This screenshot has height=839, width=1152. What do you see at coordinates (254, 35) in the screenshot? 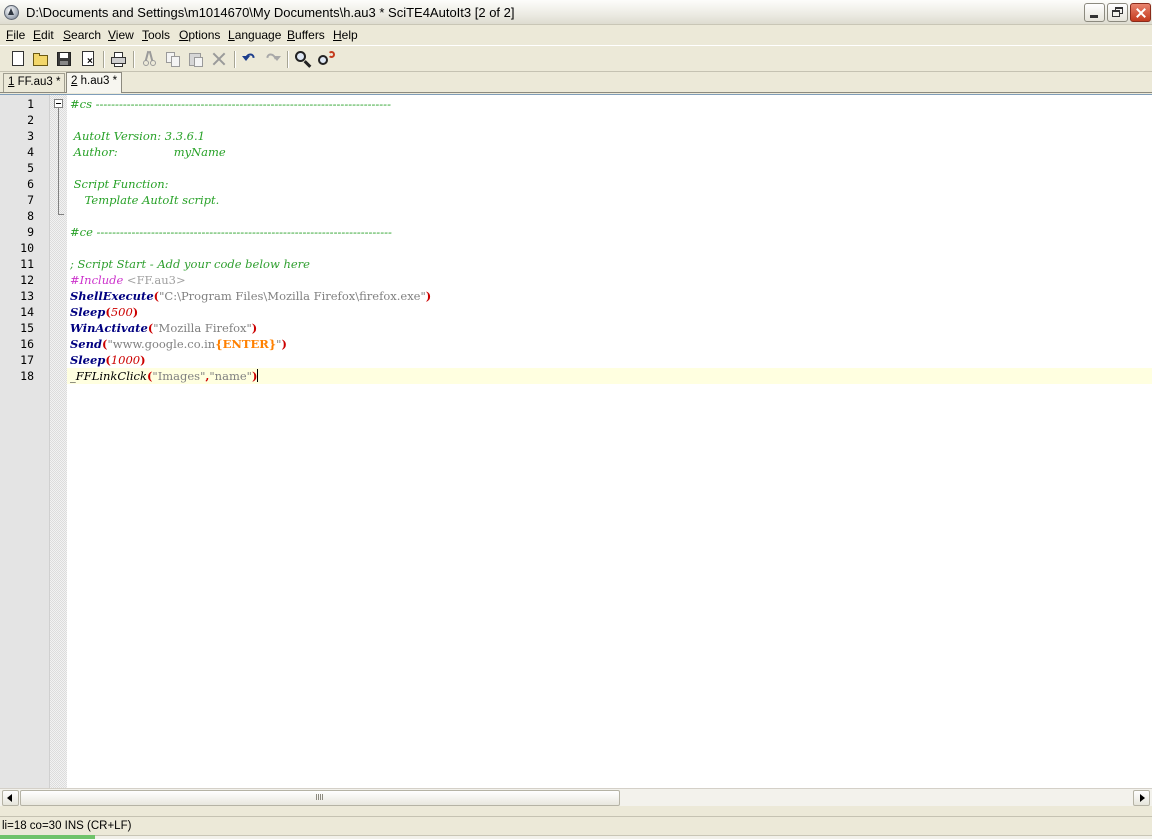
I see `menu-language: Language` at bounding box center [254, 35].